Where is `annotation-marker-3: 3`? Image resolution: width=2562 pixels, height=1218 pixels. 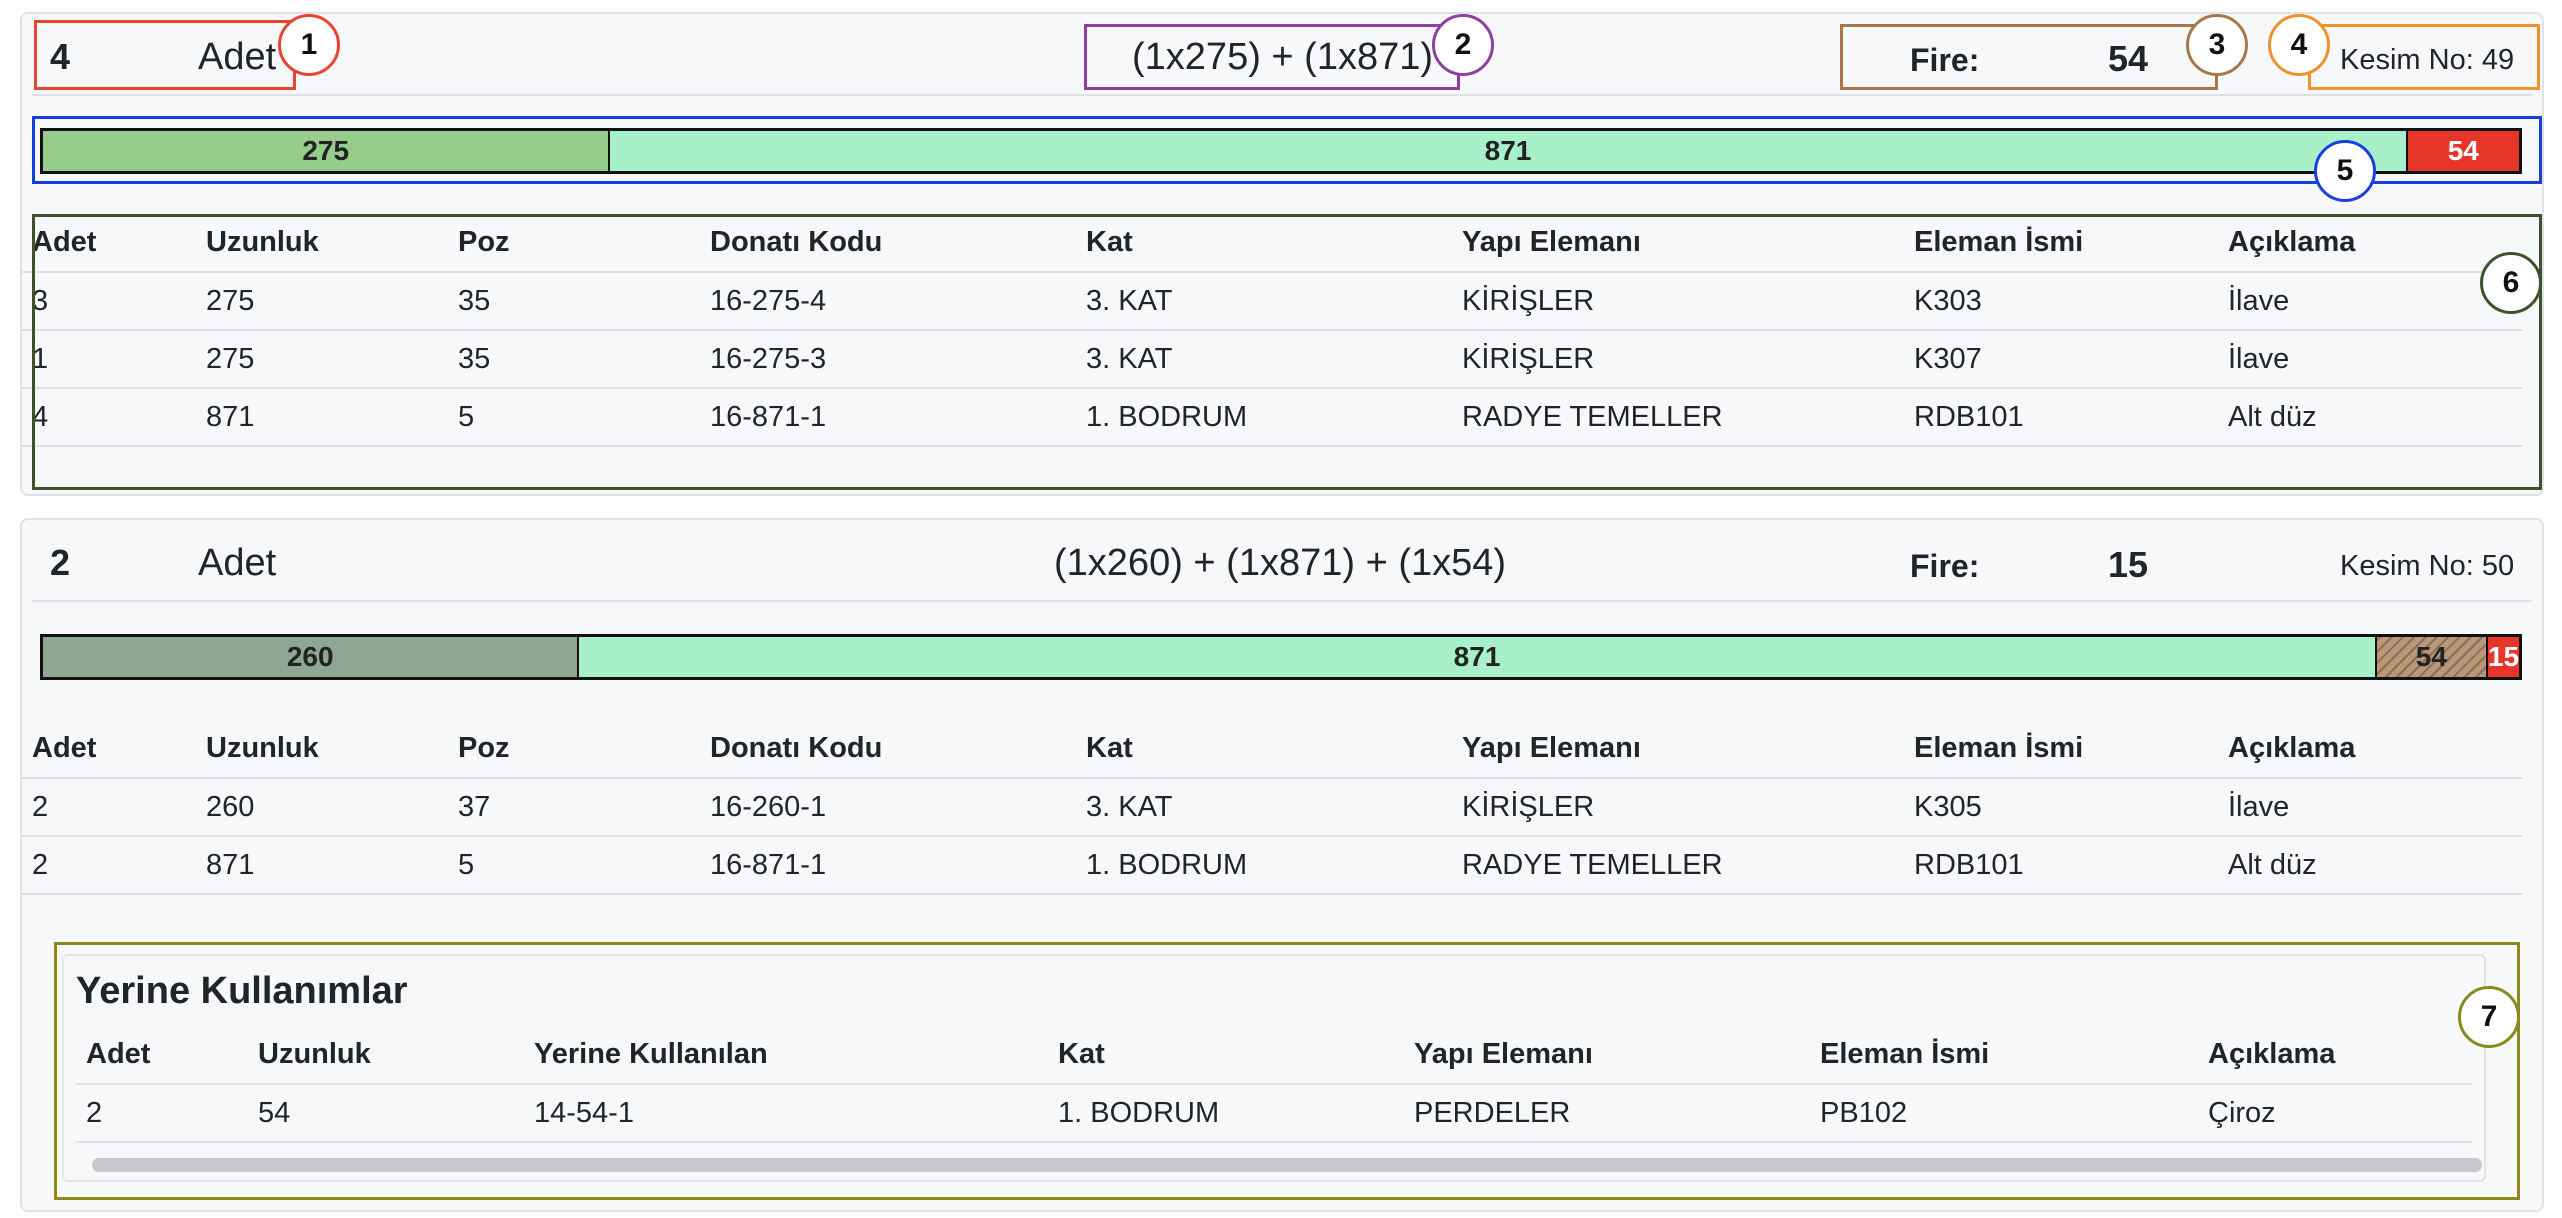 annotation-marker-3: 3 is located at coordinates (2217, 45).